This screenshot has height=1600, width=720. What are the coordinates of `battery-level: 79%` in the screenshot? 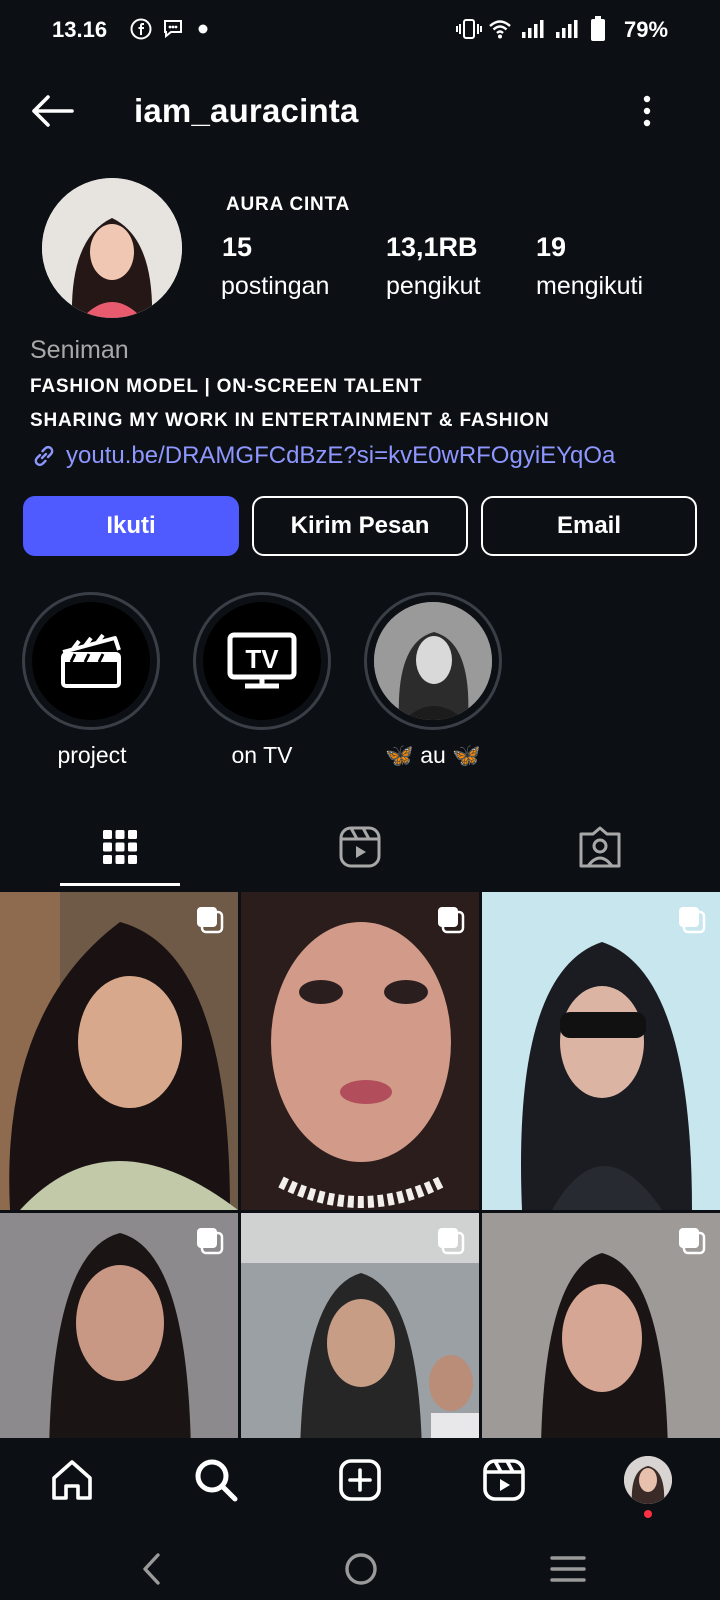 It's located at (646, 29).